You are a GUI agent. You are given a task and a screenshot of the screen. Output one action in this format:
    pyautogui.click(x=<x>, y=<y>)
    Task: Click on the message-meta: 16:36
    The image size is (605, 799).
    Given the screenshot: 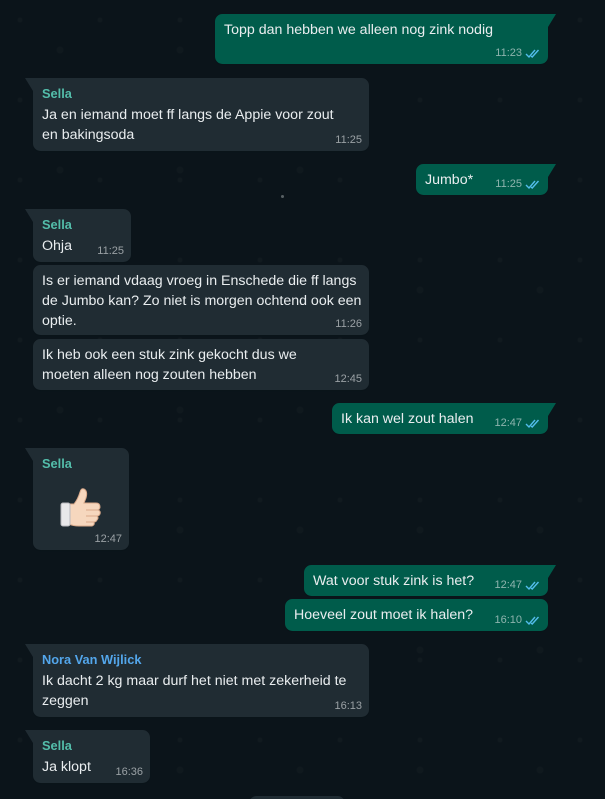 What is the action you would take?
    pyautogui.click(x=129, y=772)
    